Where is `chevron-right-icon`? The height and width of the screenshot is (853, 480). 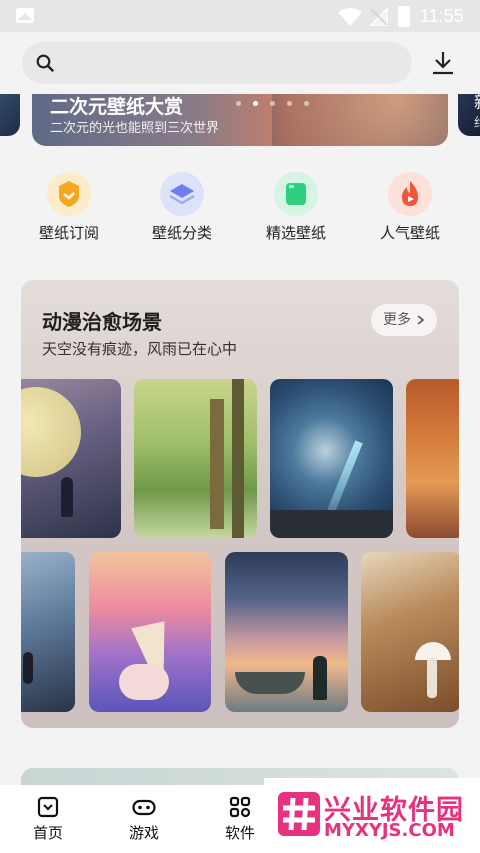
chevron-right-icon is located at coordinates (421, 320).